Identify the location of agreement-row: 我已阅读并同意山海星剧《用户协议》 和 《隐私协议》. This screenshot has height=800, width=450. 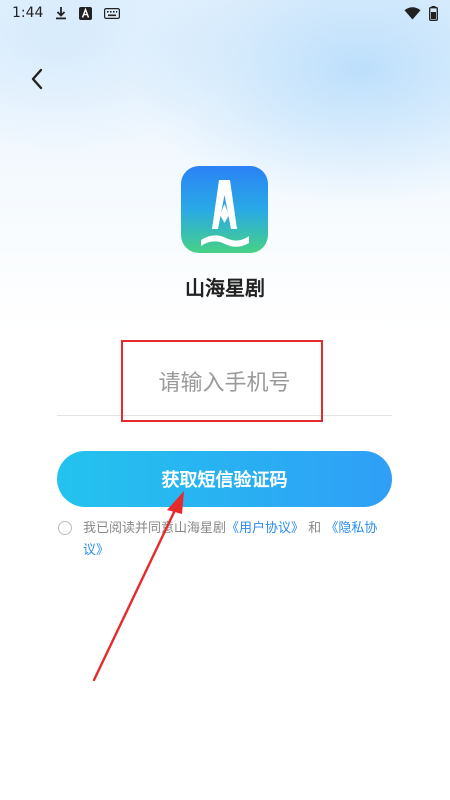
(226, 540).